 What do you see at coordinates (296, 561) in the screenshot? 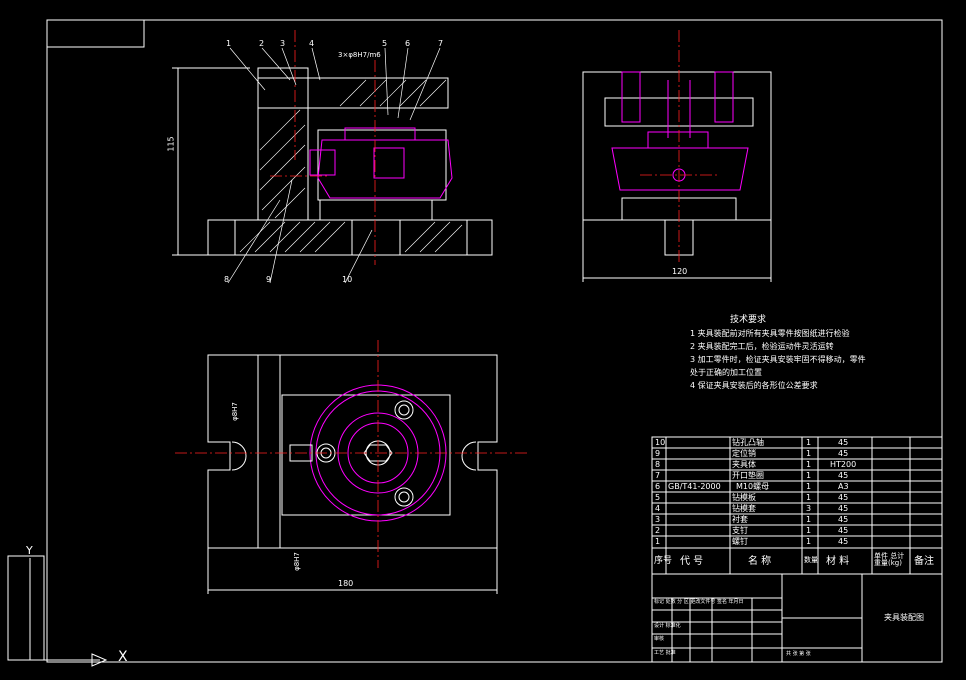
I see `dim-fit-bottom: φ8H7` at bounding box center [296, 561].